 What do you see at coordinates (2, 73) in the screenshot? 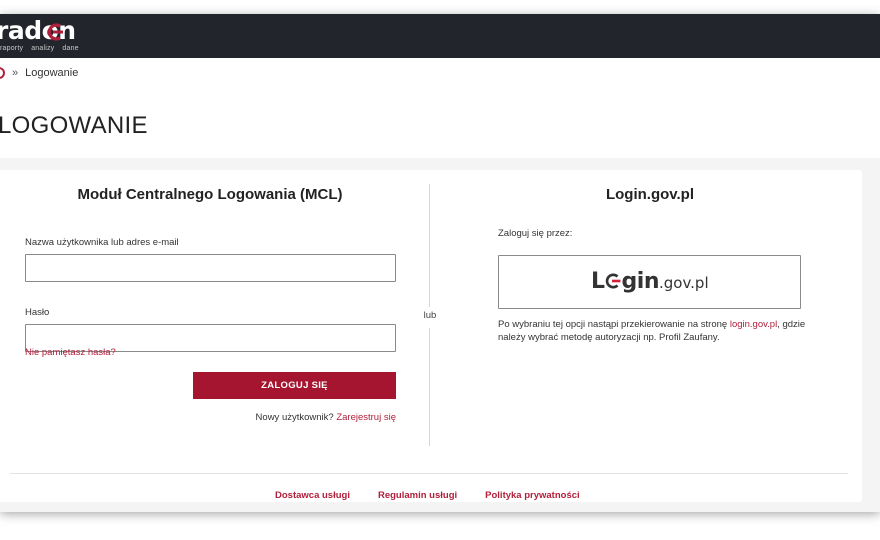
I see `home-icon` at bounding box center [2, 73].